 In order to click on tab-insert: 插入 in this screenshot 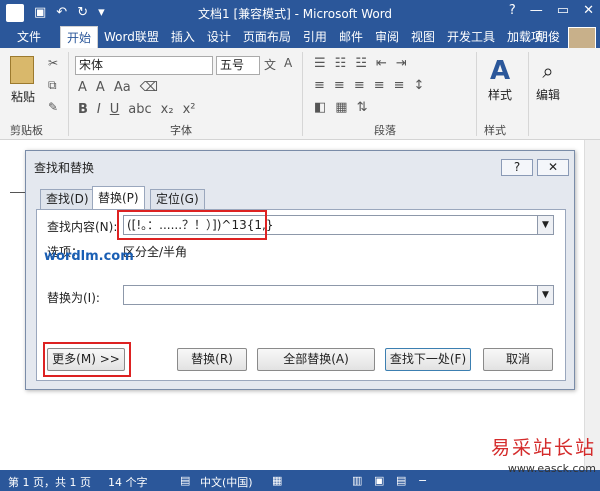, I will do `click(183, 37)`.